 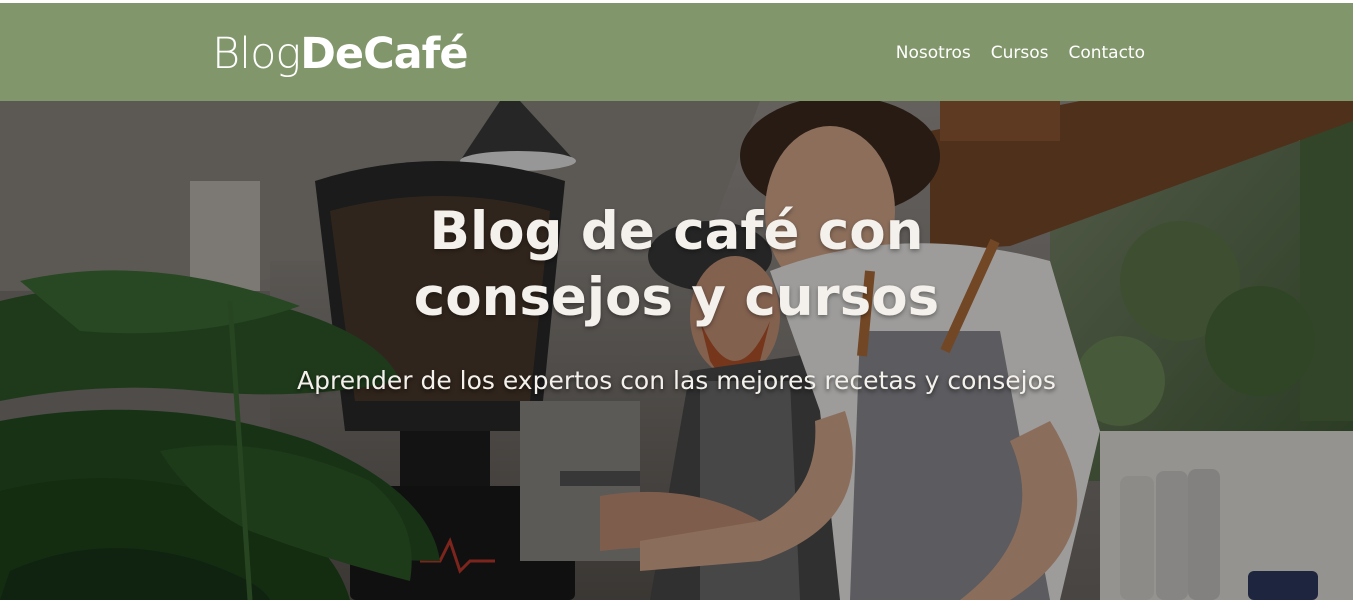 I want to click on nav-link-nosotros: Nosotros, so click(x=933, y=53).